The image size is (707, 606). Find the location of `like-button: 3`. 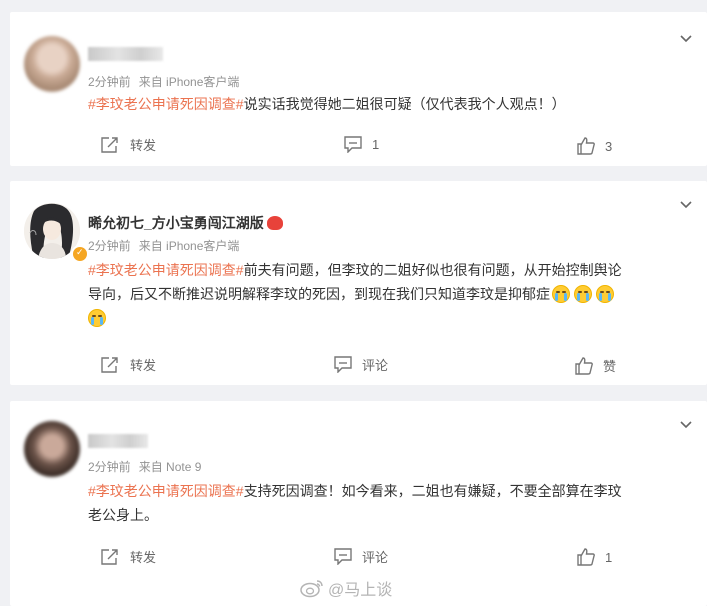

like-button: 3 is located at coordinates (594, 146).